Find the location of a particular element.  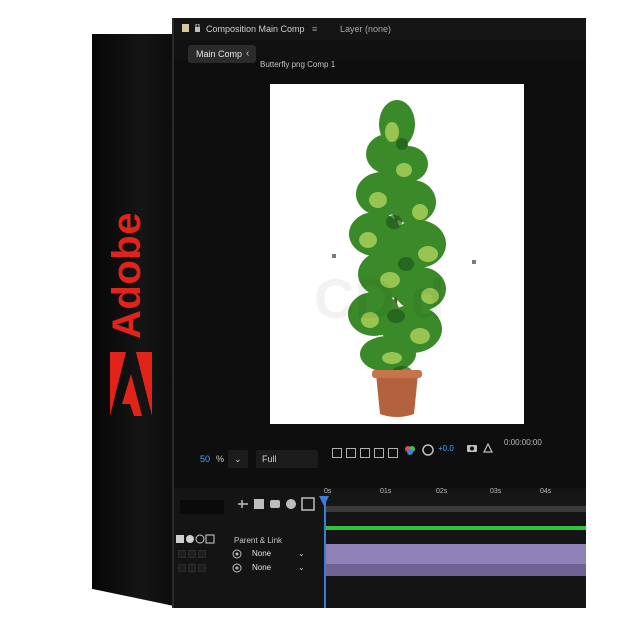

zoom-unit: % is located at coordinates (220, 459).